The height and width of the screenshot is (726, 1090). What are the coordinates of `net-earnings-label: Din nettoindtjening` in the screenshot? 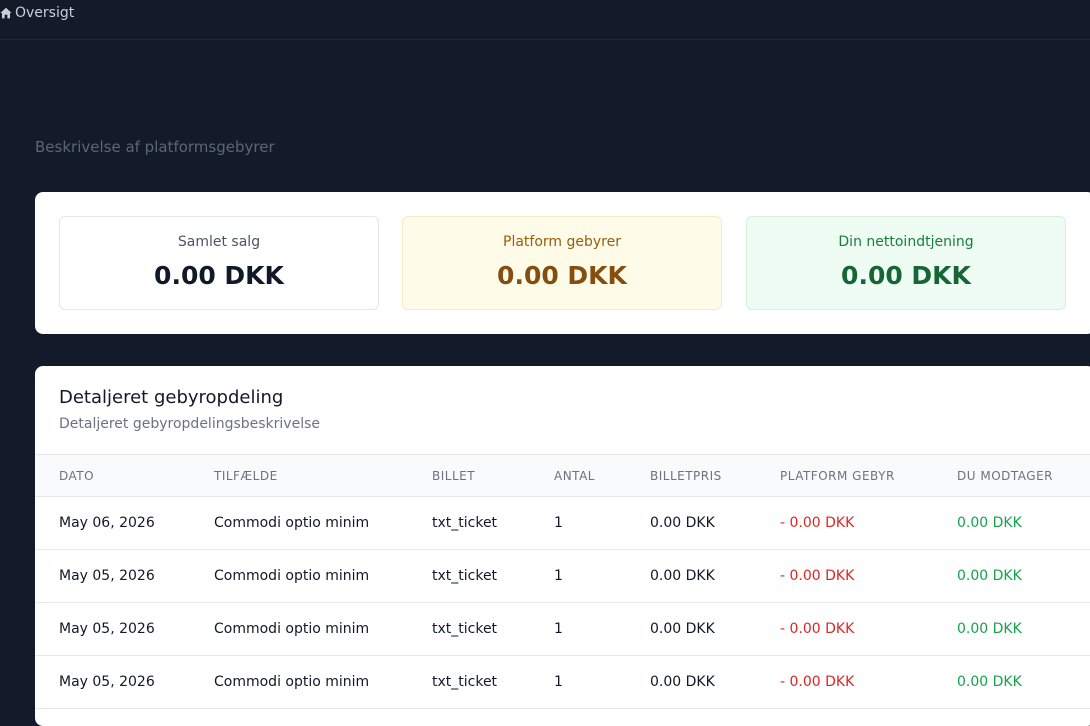 It's located at (906, 242).